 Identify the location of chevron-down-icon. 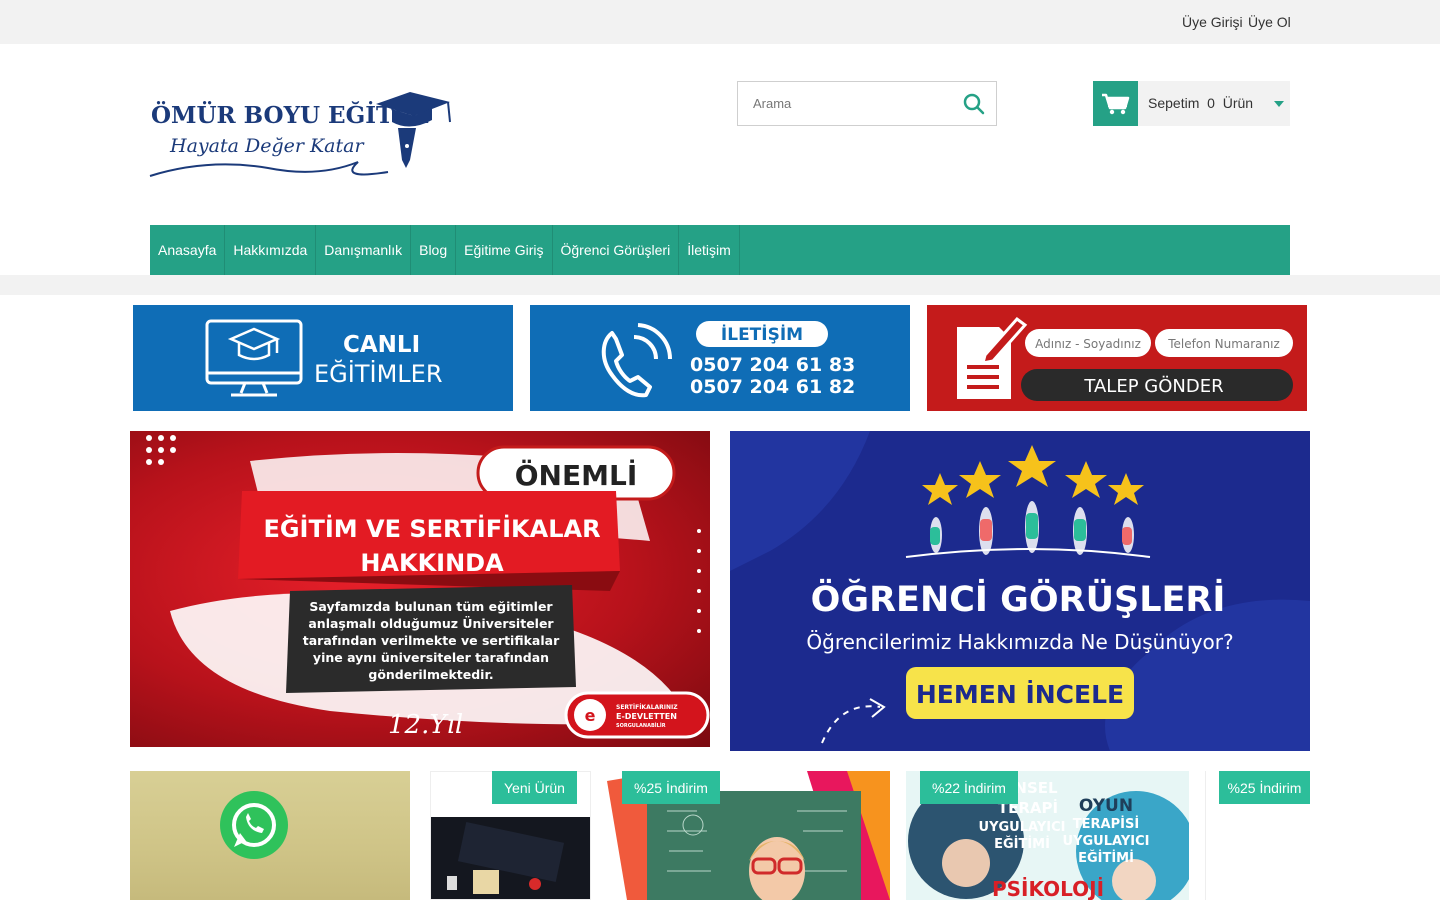
(1279, 104).